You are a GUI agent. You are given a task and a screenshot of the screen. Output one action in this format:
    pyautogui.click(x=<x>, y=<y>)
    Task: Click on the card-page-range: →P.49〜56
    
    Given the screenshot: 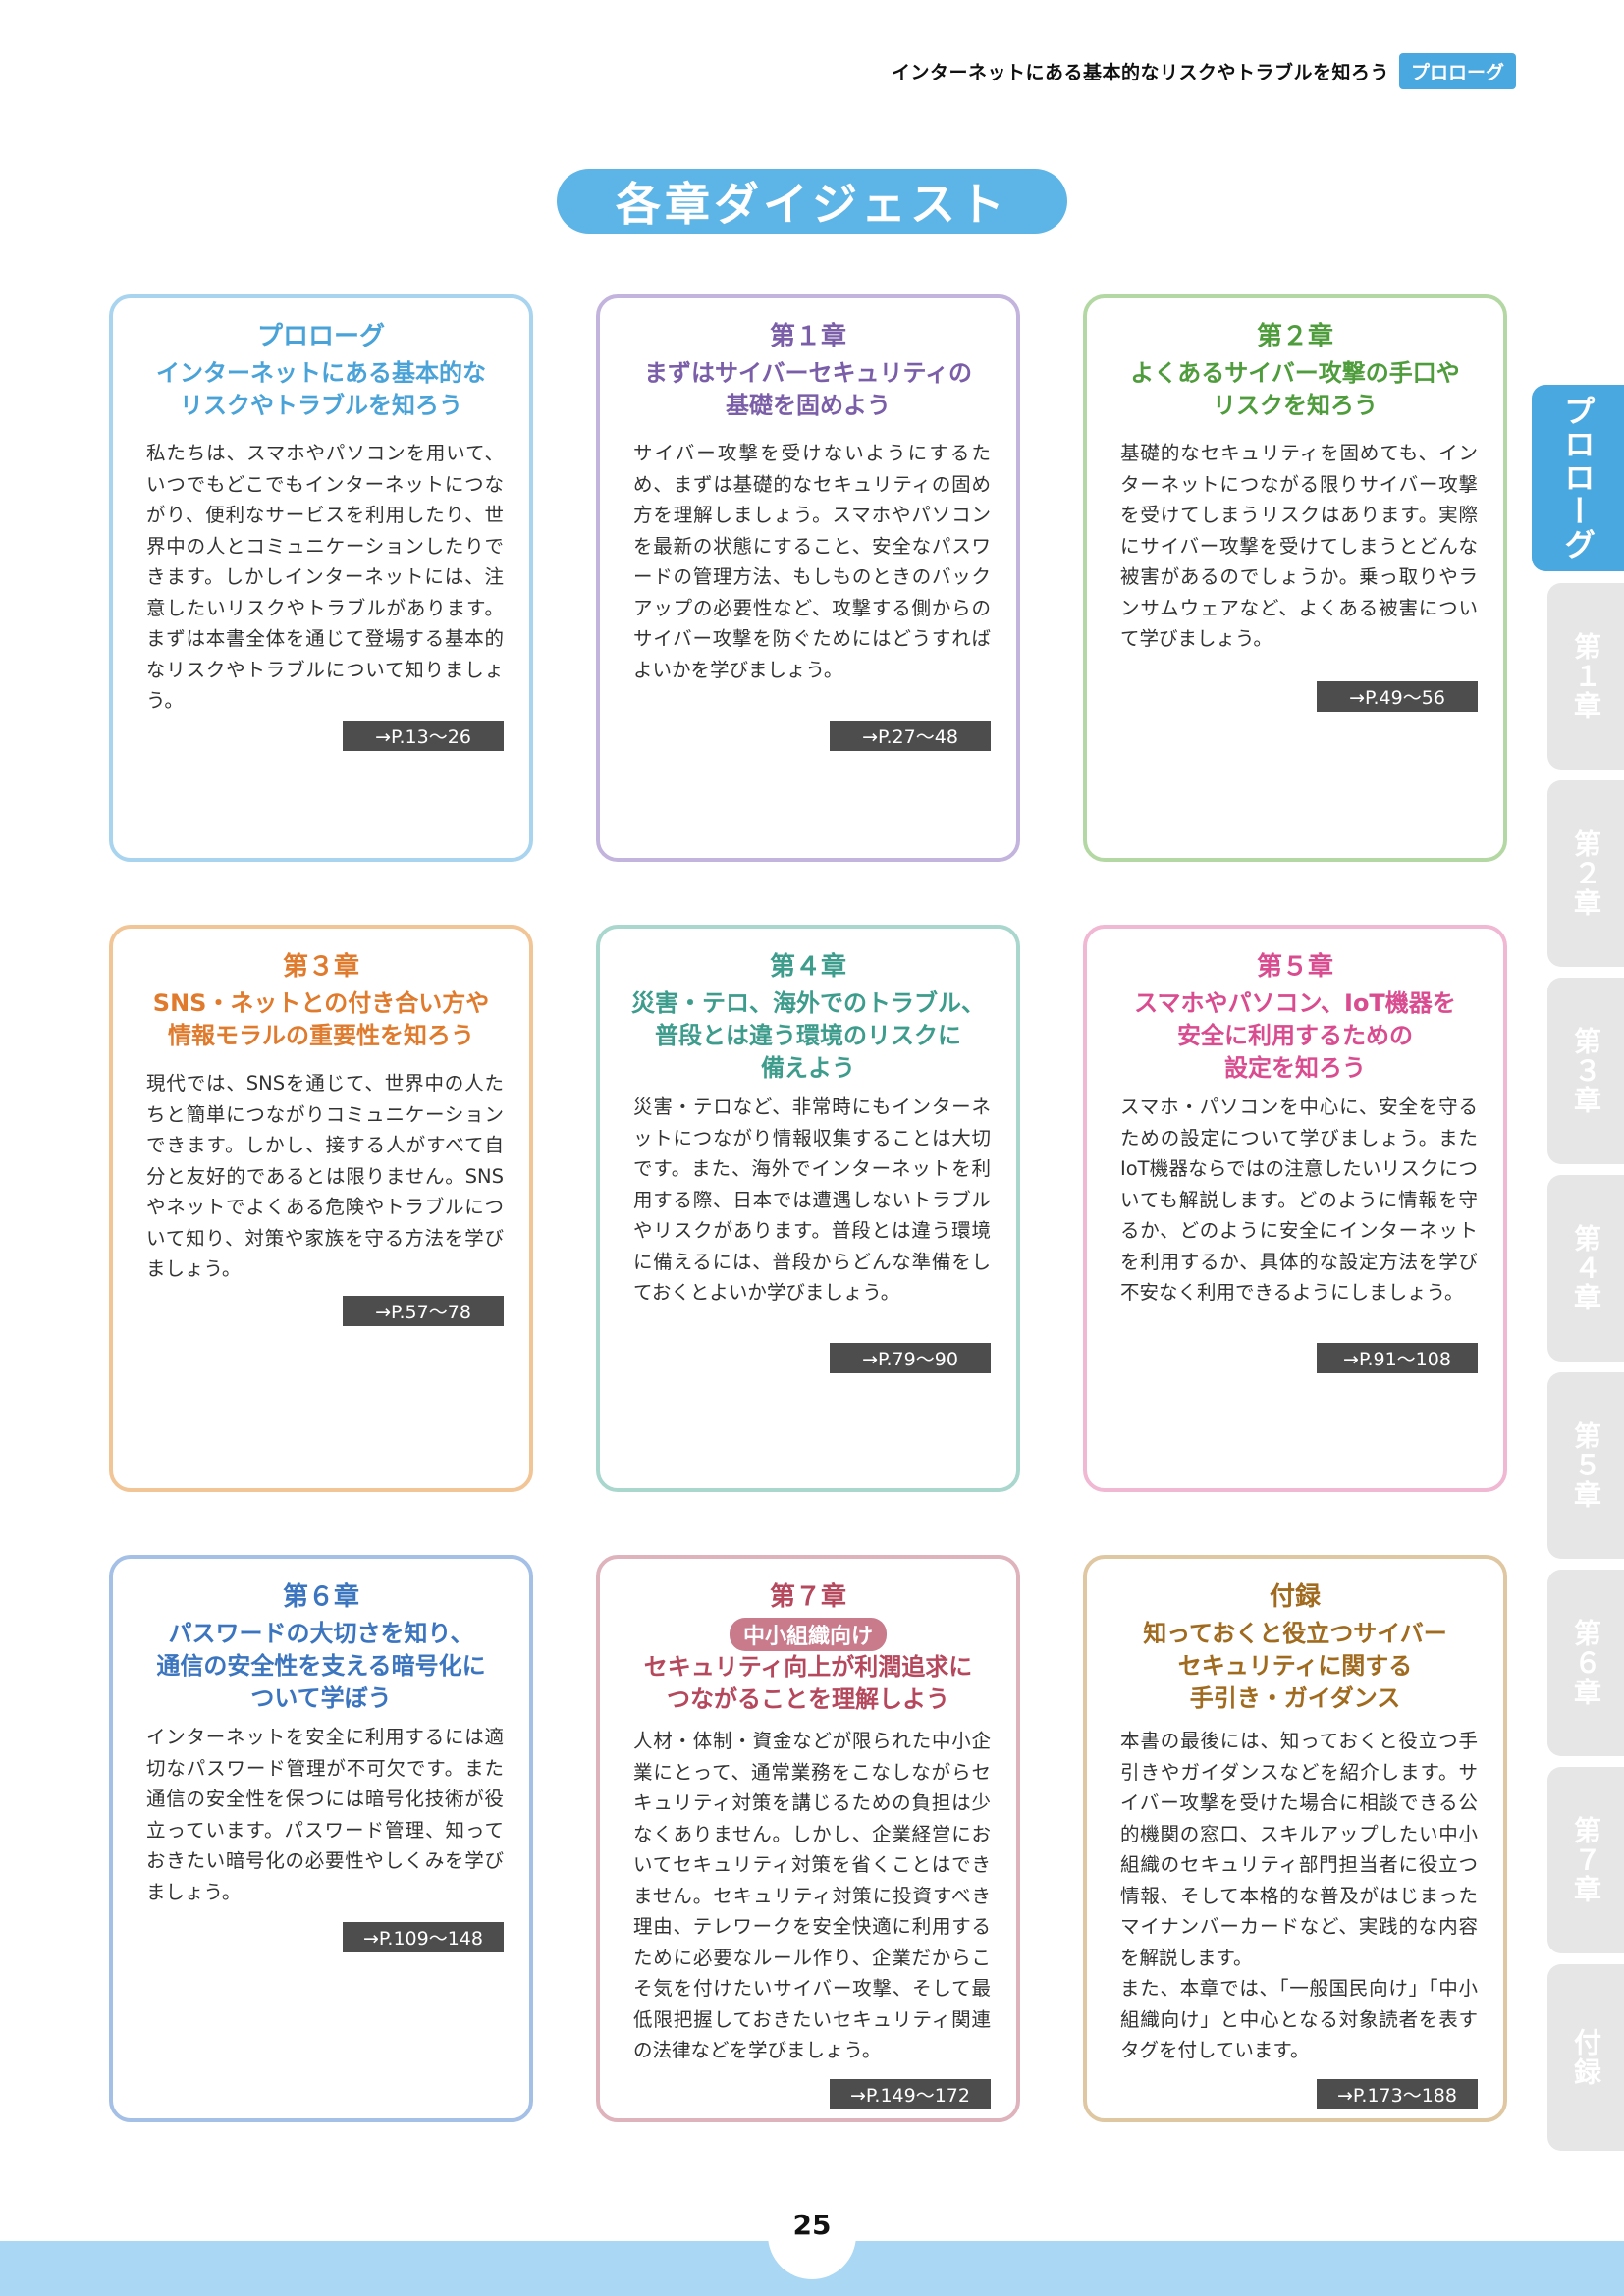 What is the action you would take?
    pyautogui.click(x=1397, y=696)
    